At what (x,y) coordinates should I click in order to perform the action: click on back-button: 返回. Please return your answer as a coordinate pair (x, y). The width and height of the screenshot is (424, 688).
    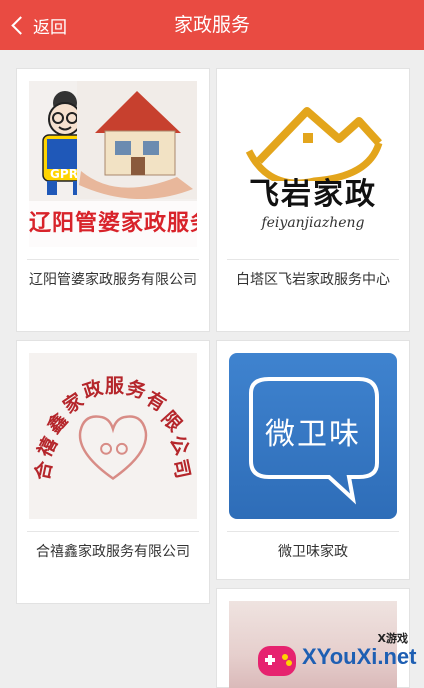
    Looking at the image, I should click on (37, 25).